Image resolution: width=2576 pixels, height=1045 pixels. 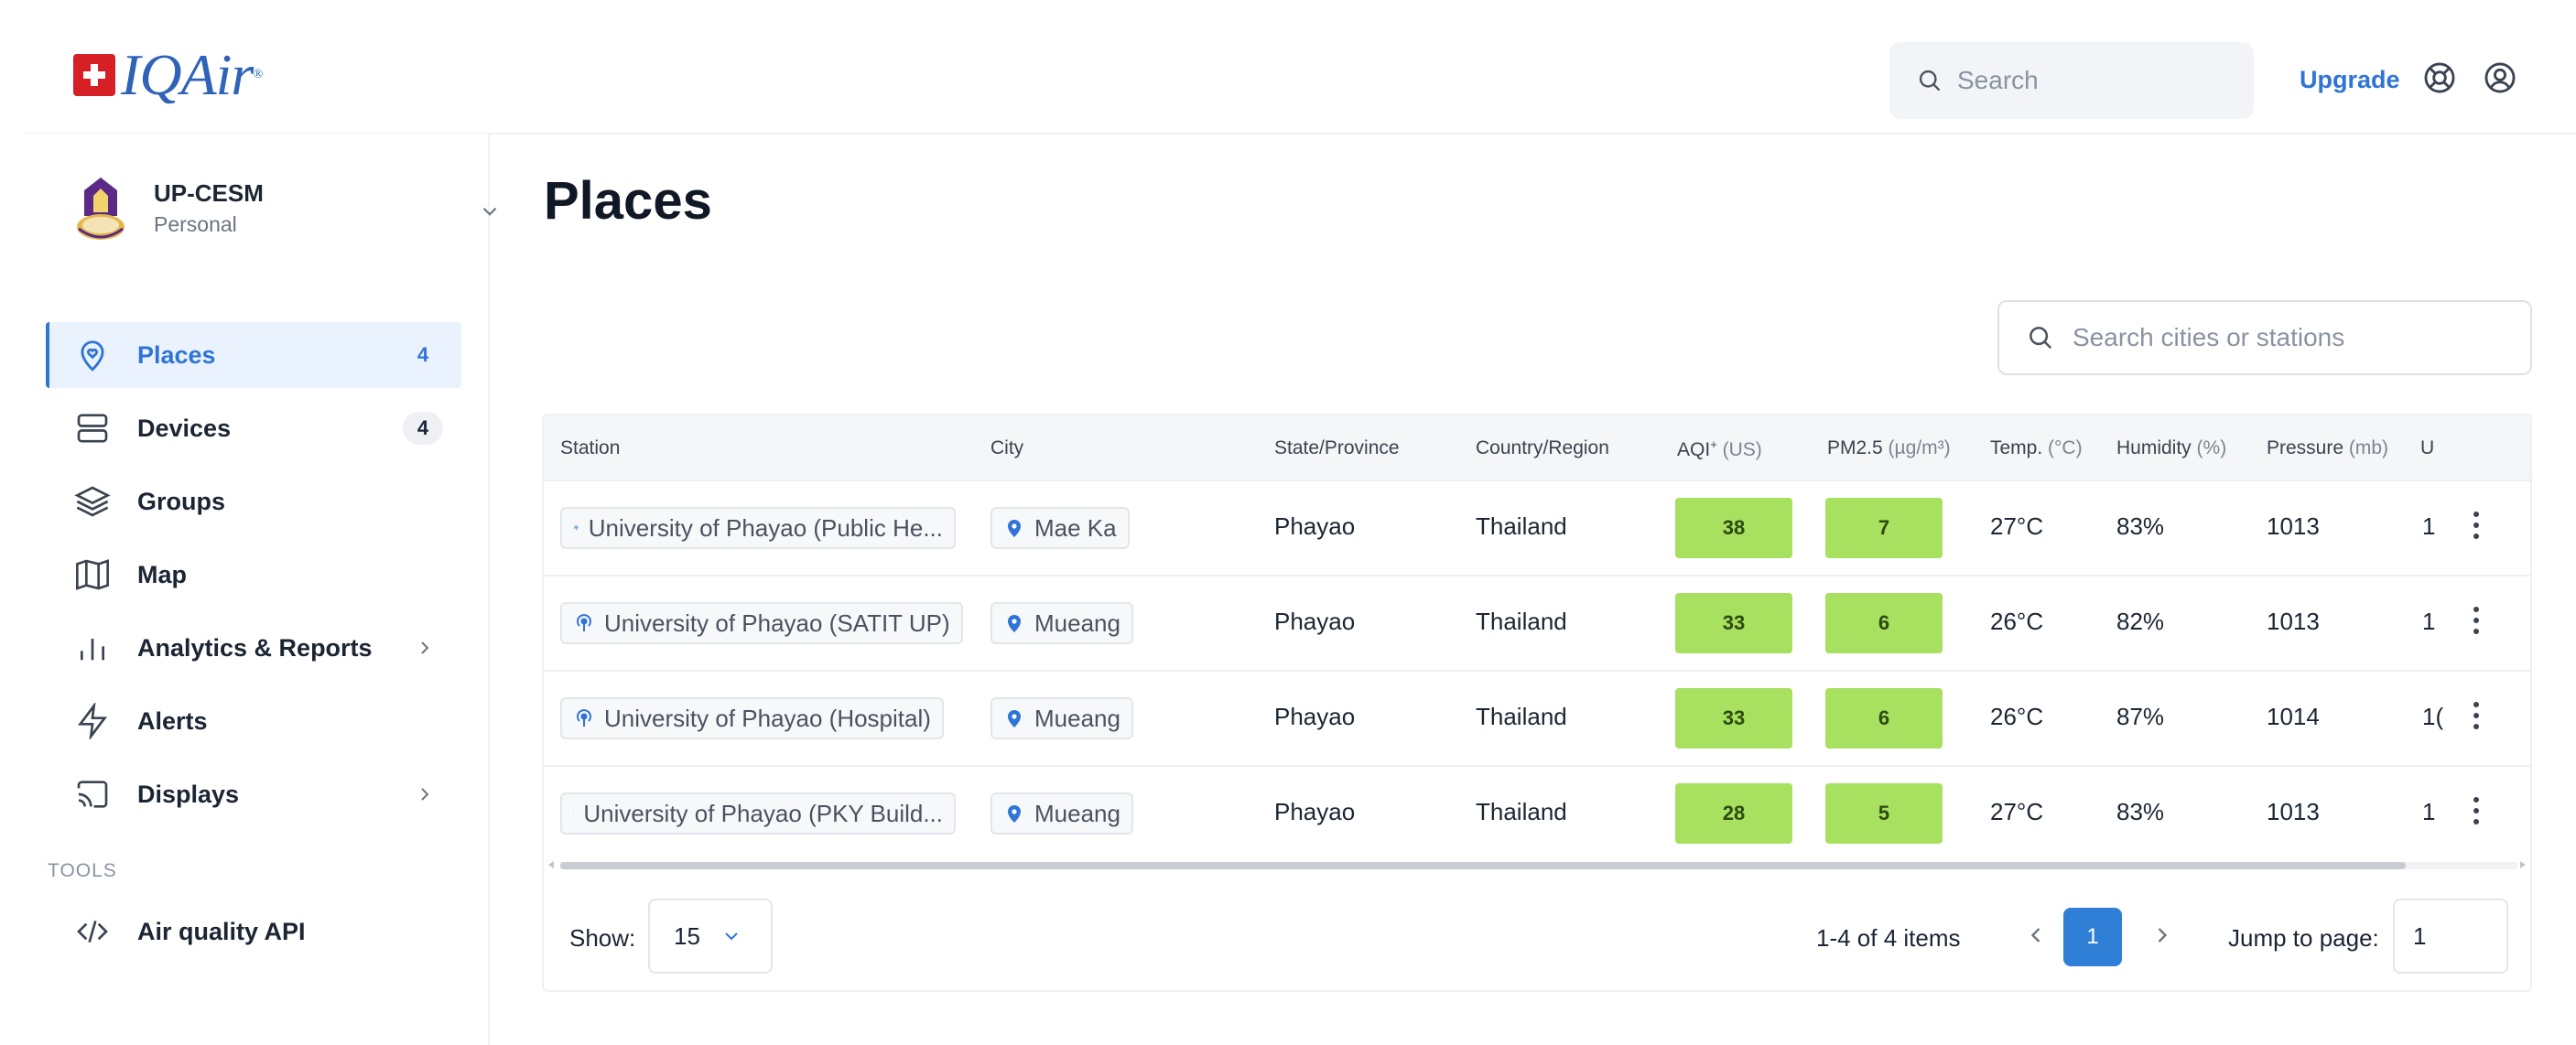 I want to click on global-search-input: Search, so click(x=2072, y=80).